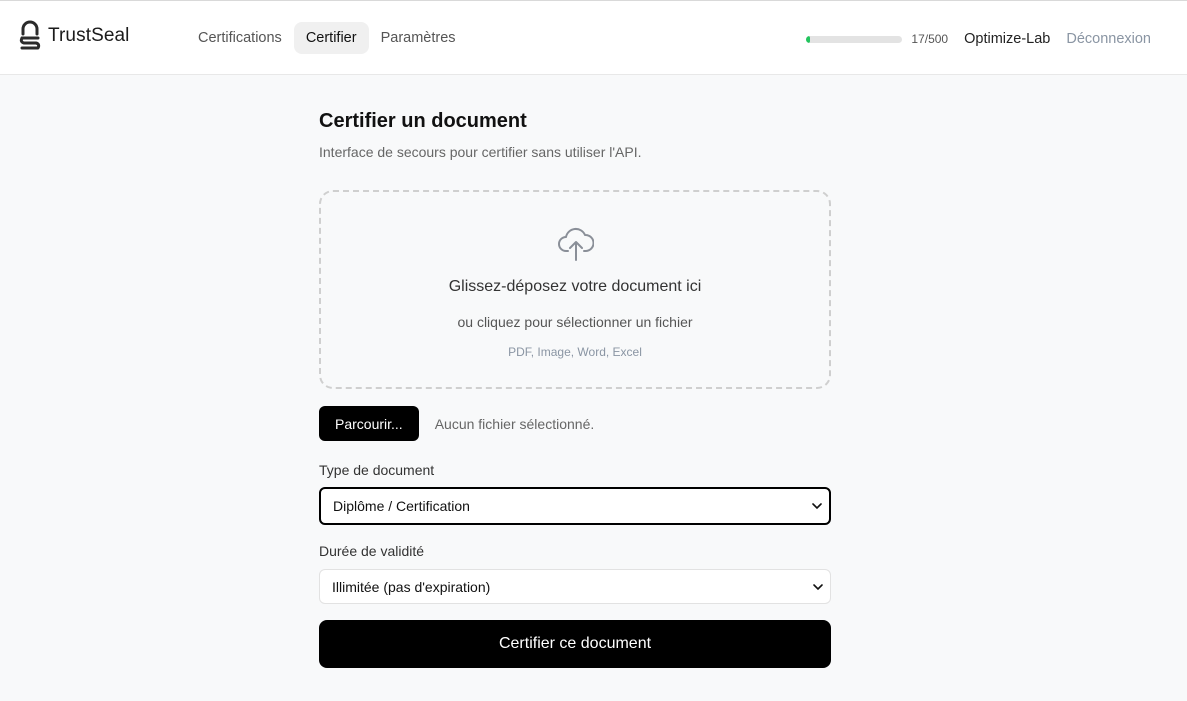 The image size is (1187, 701). I want to click on quota-progress-fill, so click(808, 39).